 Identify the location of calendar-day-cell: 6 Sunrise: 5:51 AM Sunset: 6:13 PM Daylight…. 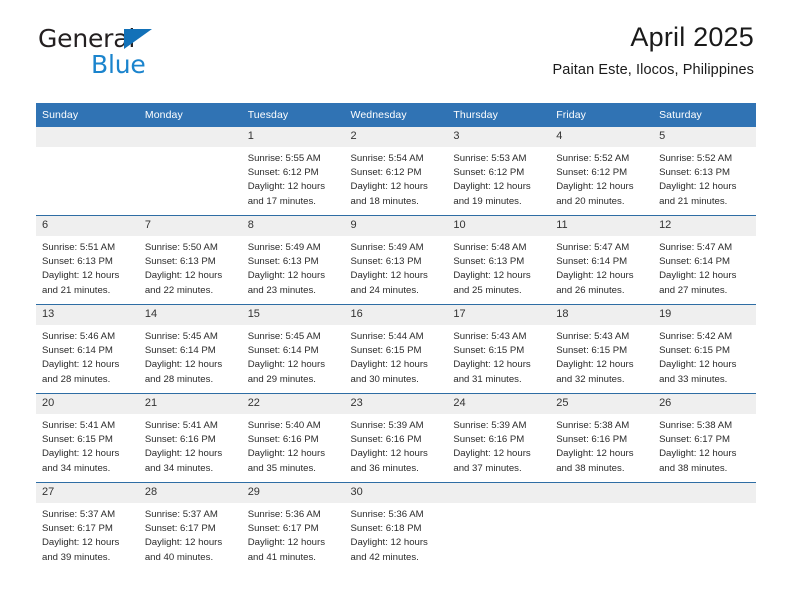
(87, 260).